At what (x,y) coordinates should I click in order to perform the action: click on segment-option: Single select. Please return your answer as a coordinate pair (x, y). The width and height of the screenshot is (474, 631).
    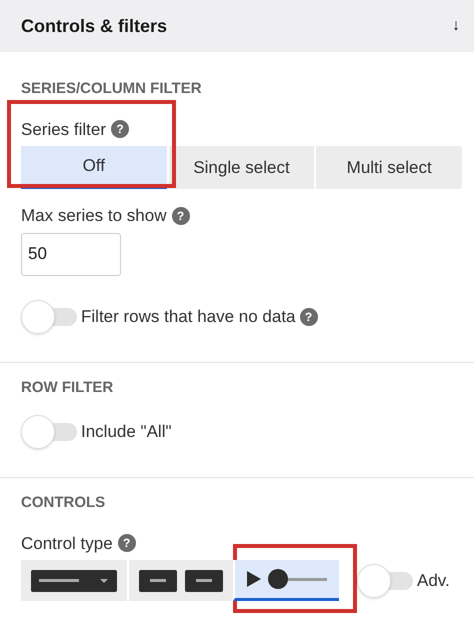
    Looking at the image, I should click on (240, 167).